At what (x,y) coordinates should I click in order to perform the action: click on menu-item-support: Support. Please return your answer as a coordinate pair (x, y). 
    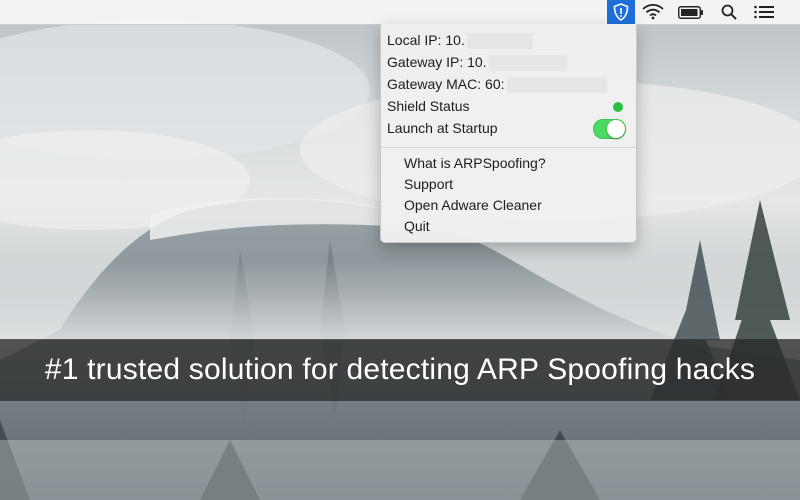
    Looking at the image, I should click on (428, 184).